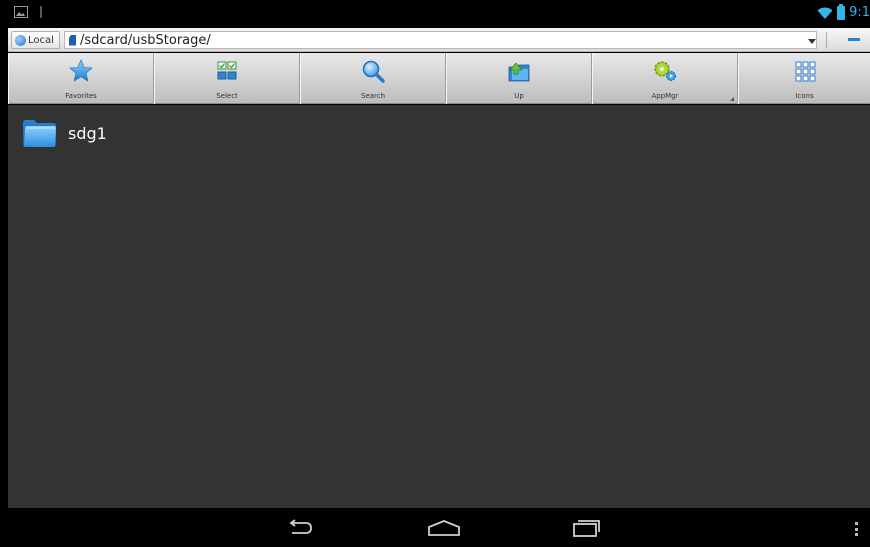 Image resolution: width=870 pixels, height=547 pixels. Describe the element at coordinates (373, 96) in the screenshot. I see `search-label: Search` at that location.